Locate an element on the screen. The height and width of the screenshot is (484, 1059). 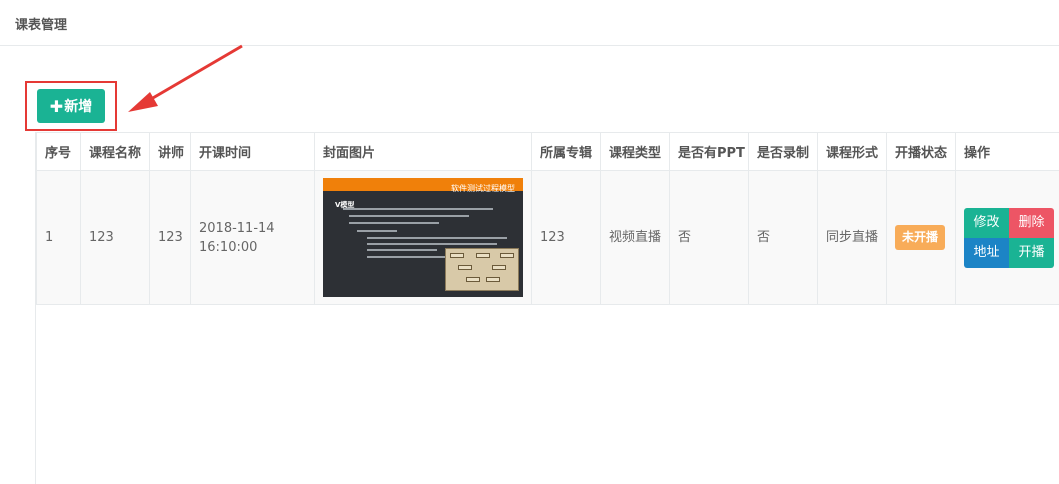
thumbnail-diagram is located at coordinates (482, 269).